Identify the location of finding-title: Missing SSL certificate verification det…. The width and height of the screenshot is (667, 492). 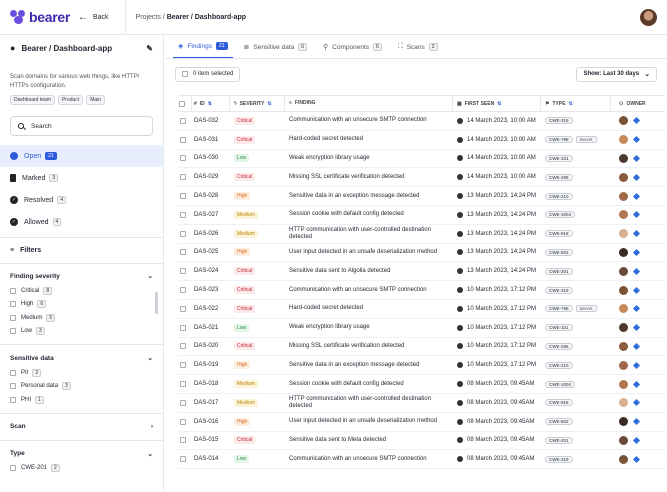
(369, 346).